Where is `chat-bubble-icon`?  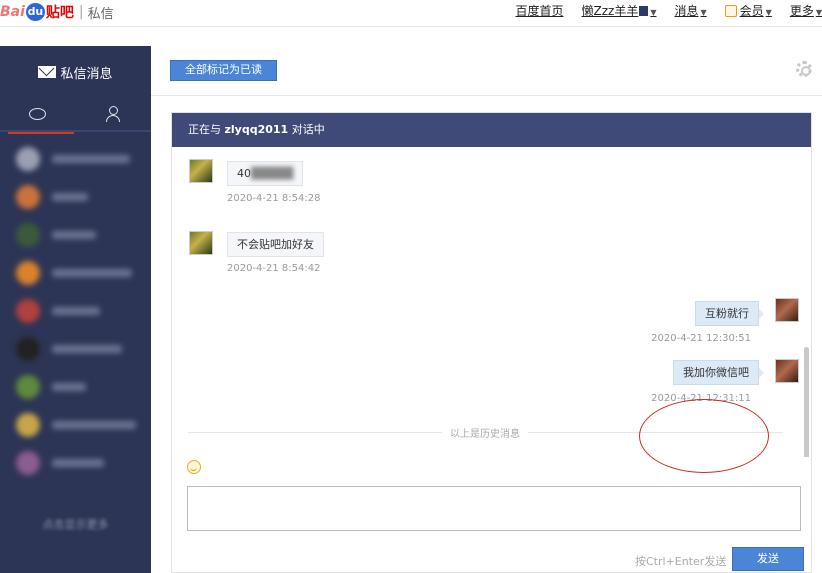
chat-bubble-icon is located at coordinates (38, 114).